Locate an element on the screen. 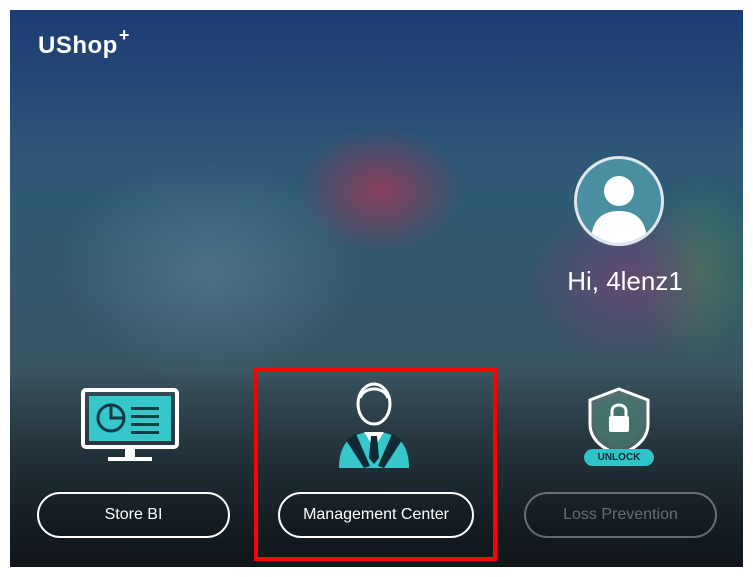  store-bi-button: Store BI is located at coordinates (133, 515).